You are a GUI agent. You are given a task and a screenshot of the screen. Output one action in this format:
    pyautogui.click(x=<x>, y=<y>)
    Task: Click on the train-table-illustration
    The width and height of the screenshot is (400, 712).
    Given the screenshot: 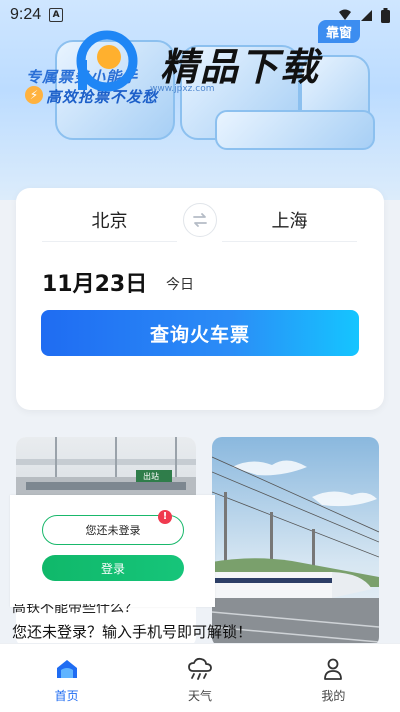 What is the action you would take?
    pyautogui.click(x=295, y=130)
    